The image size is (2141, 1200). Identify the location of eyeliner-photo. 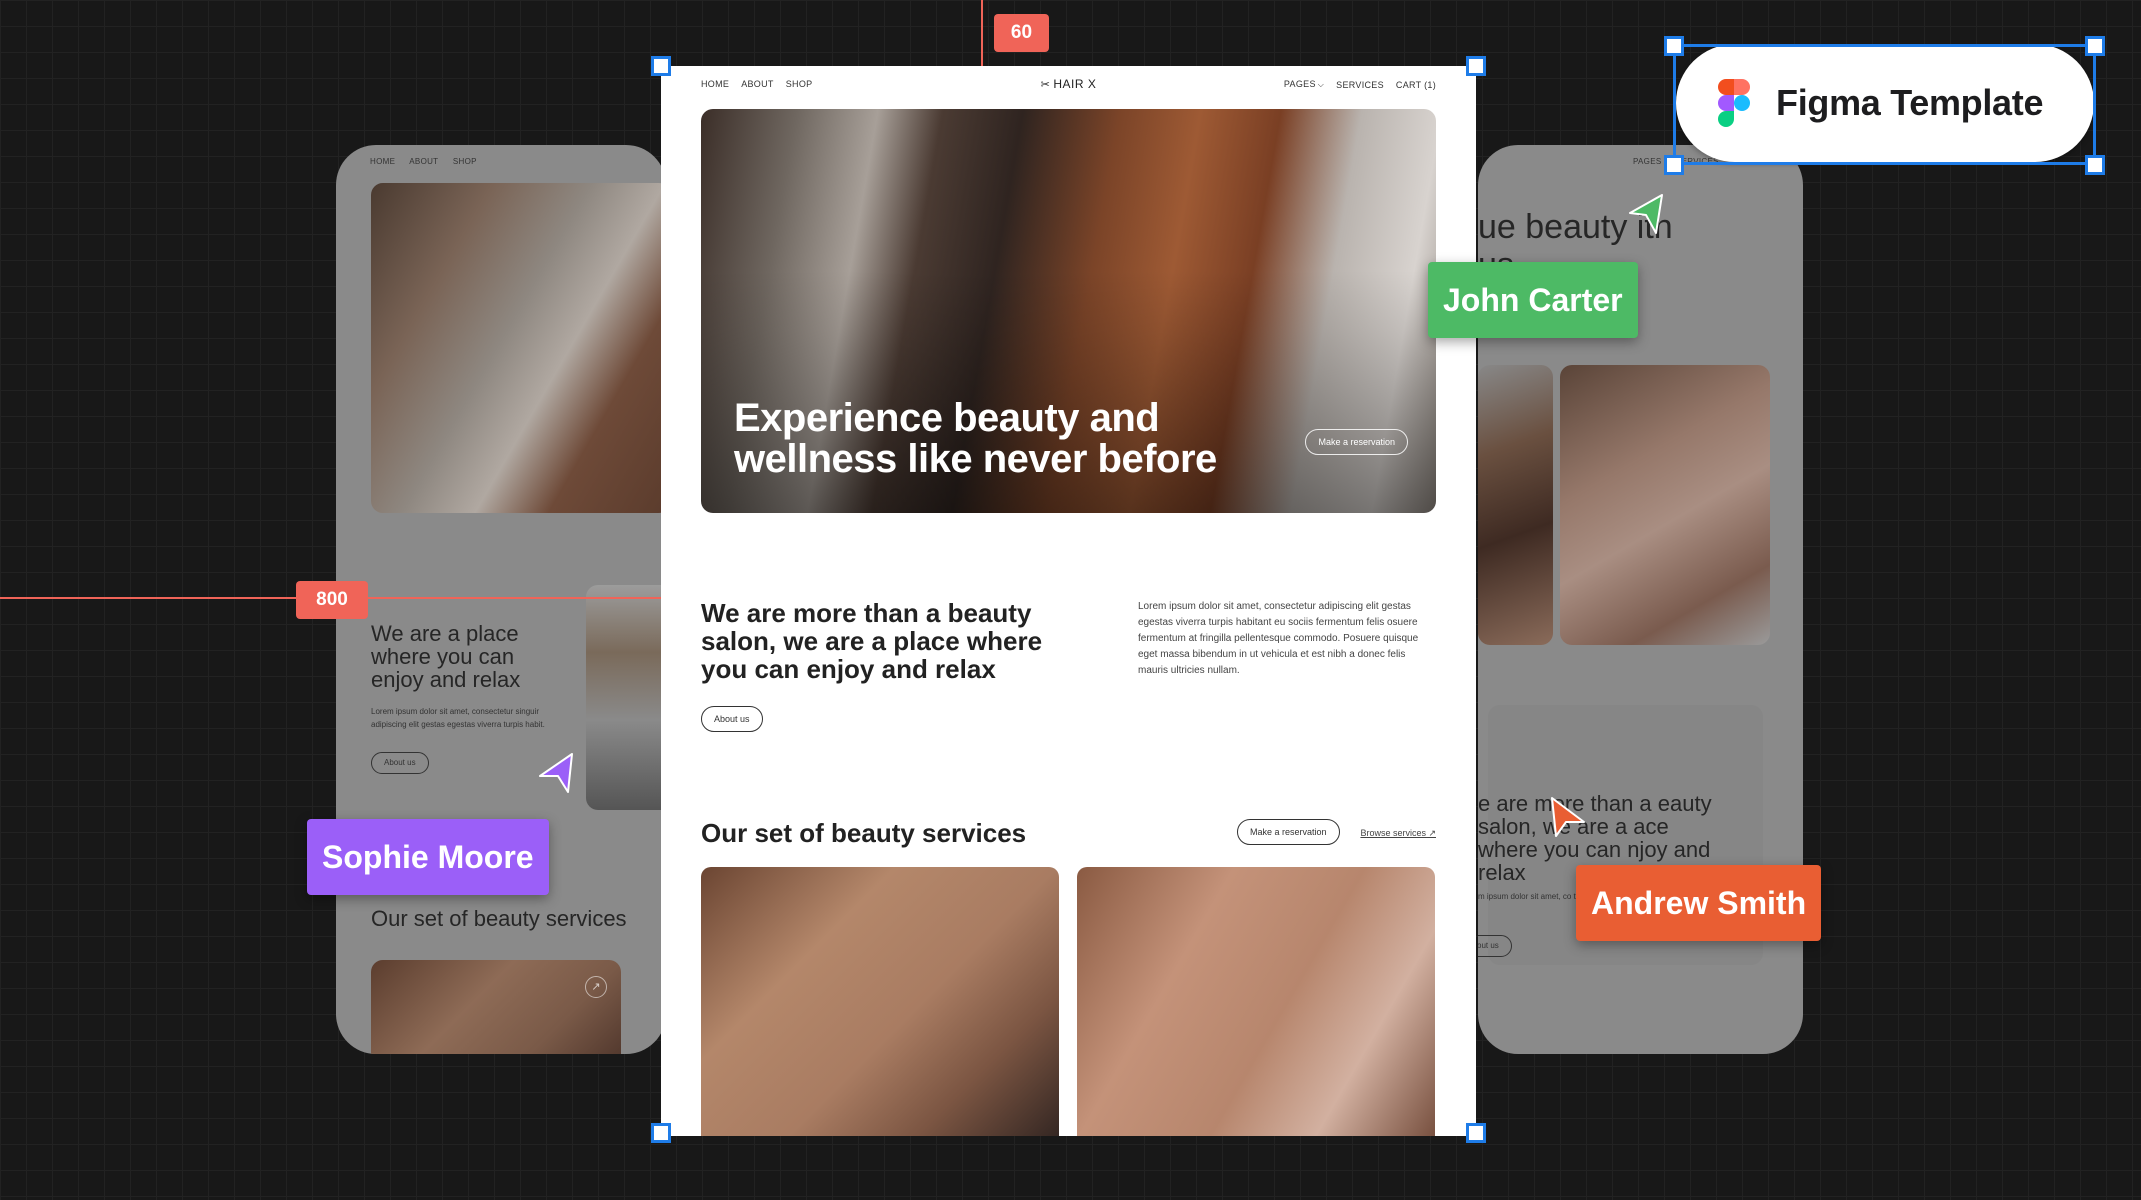
(1665, 505).